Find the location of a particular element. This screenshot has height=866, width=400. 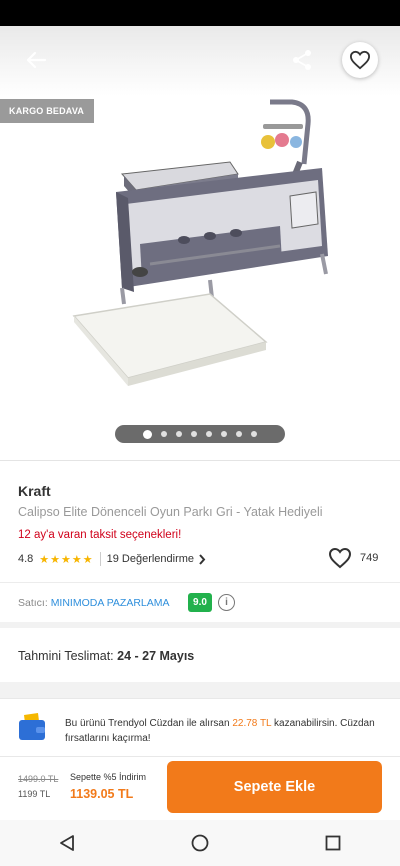

status-bar is located at coordinates (200, 13).